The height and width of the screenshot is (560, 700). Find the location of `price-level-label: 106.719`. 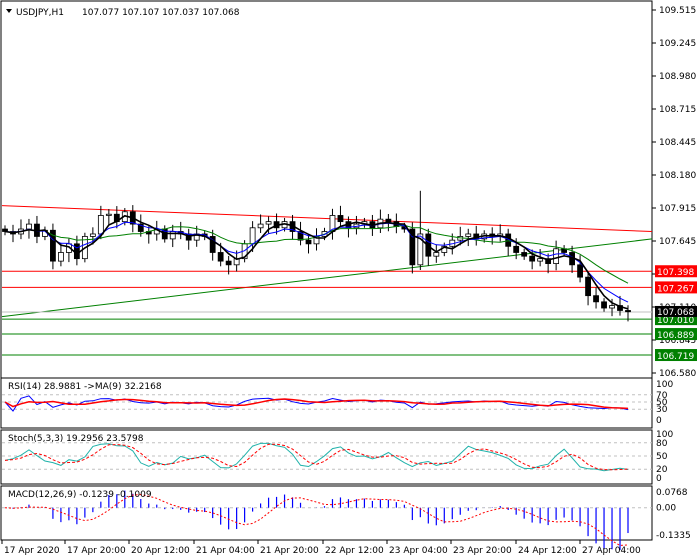

price-level-label: 106.719 is located at coordinates (675, 357).